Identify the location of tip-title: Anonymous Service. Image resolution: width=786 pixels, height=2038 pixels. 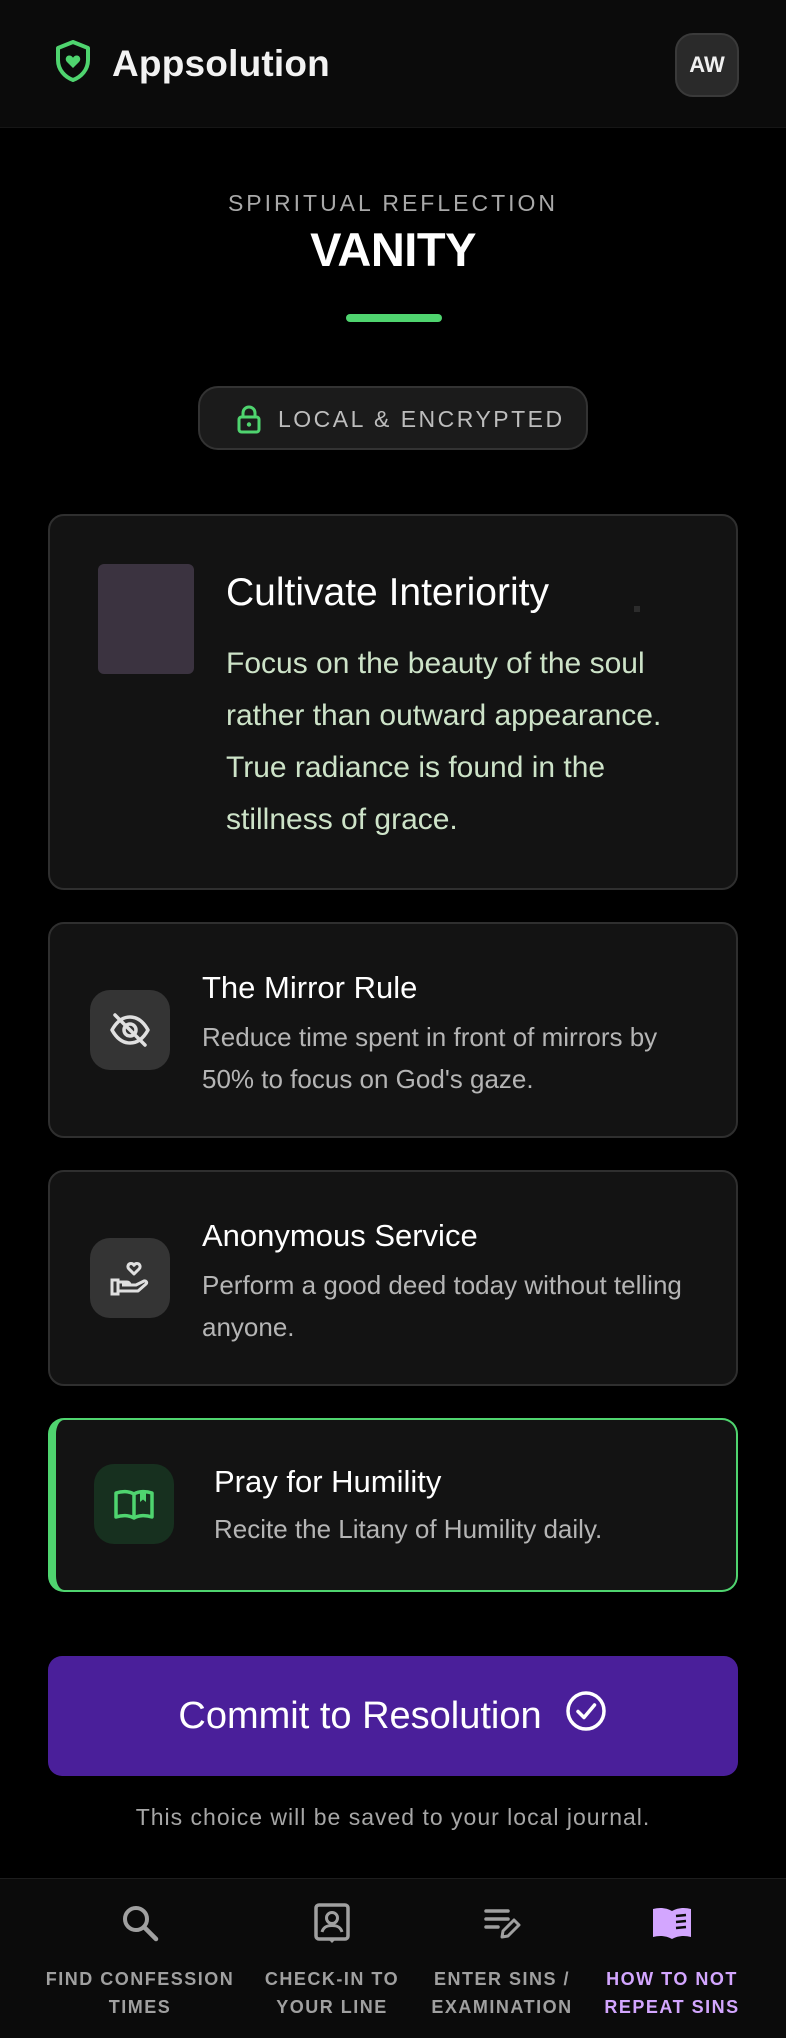
(340, 1235).